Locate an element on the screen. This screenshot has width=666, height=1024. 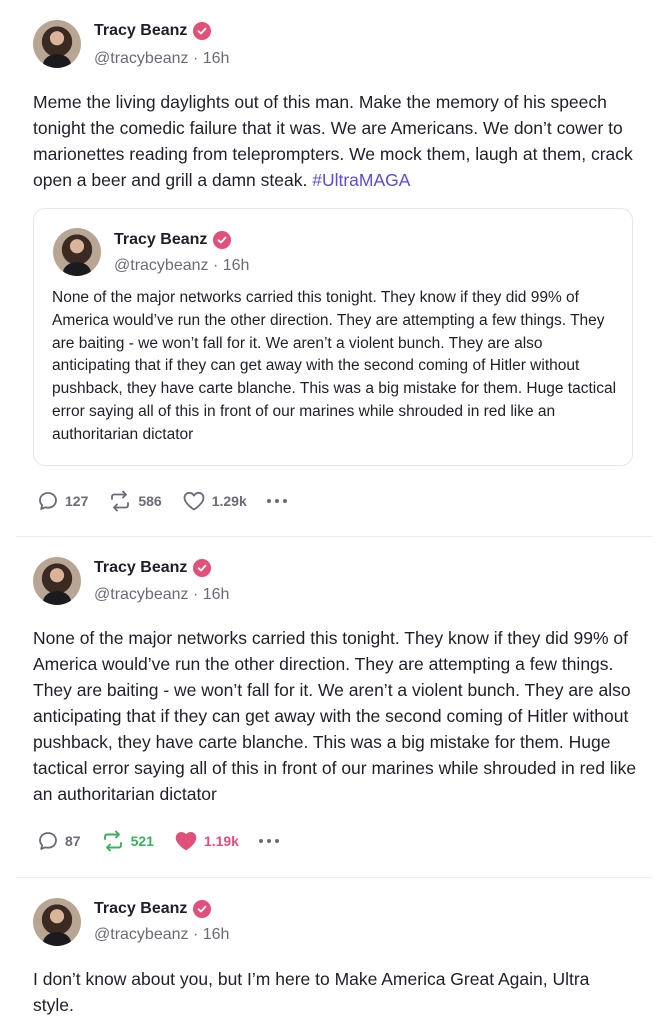
post-actions: 127 586 1.29k is located at coordinates (162, 501).